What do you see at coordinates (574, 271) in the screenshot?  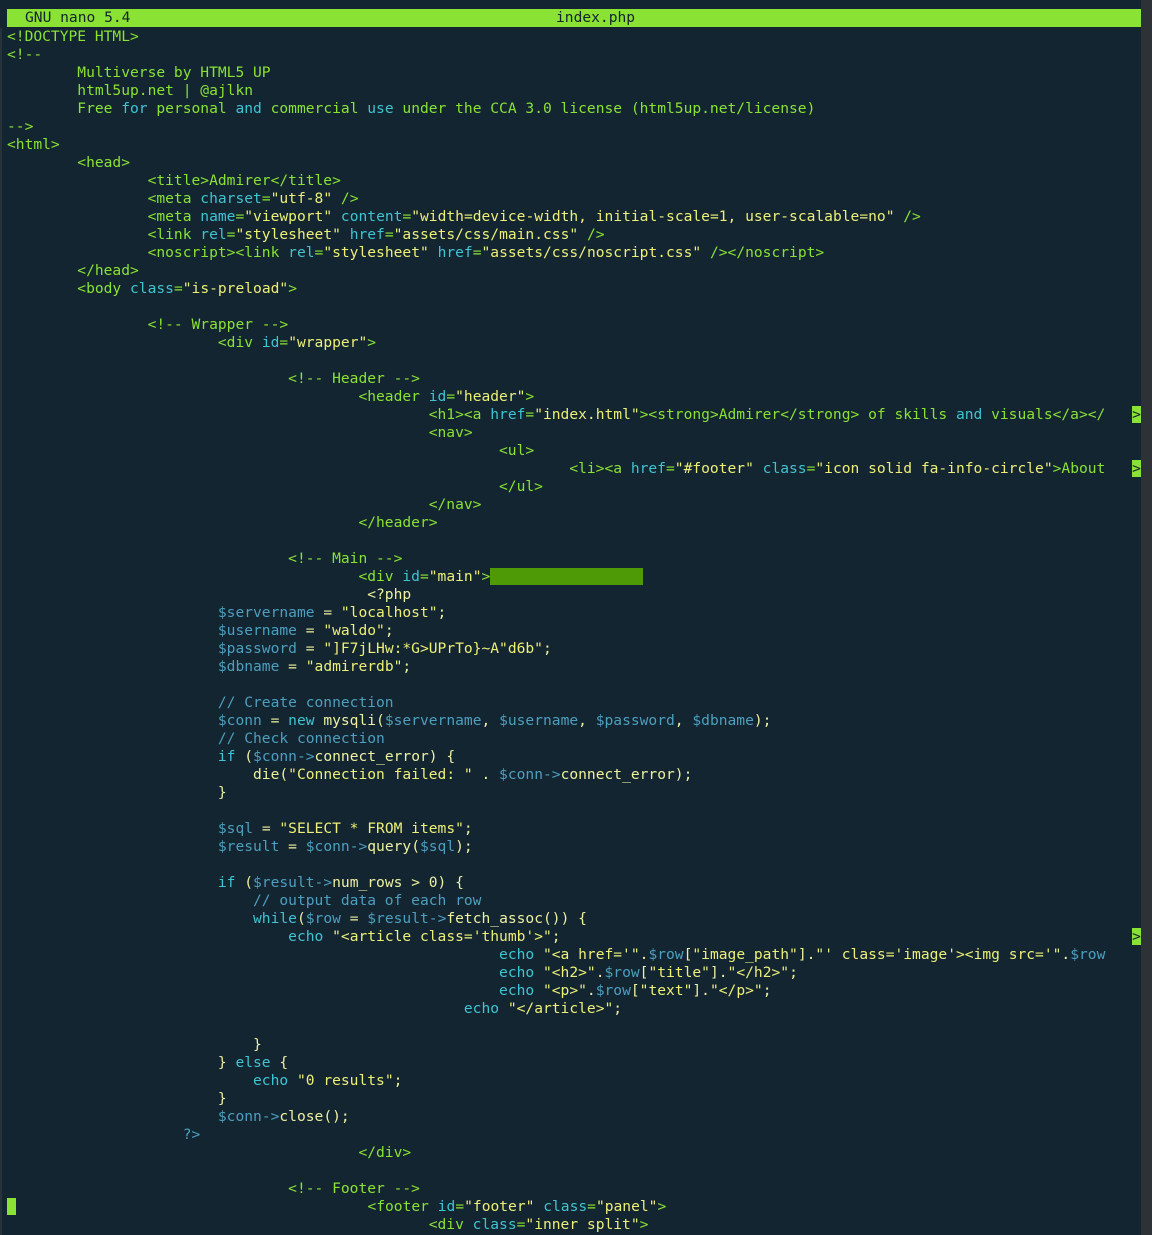 I see `code-line: </head>` at bounding box center [574, 271].